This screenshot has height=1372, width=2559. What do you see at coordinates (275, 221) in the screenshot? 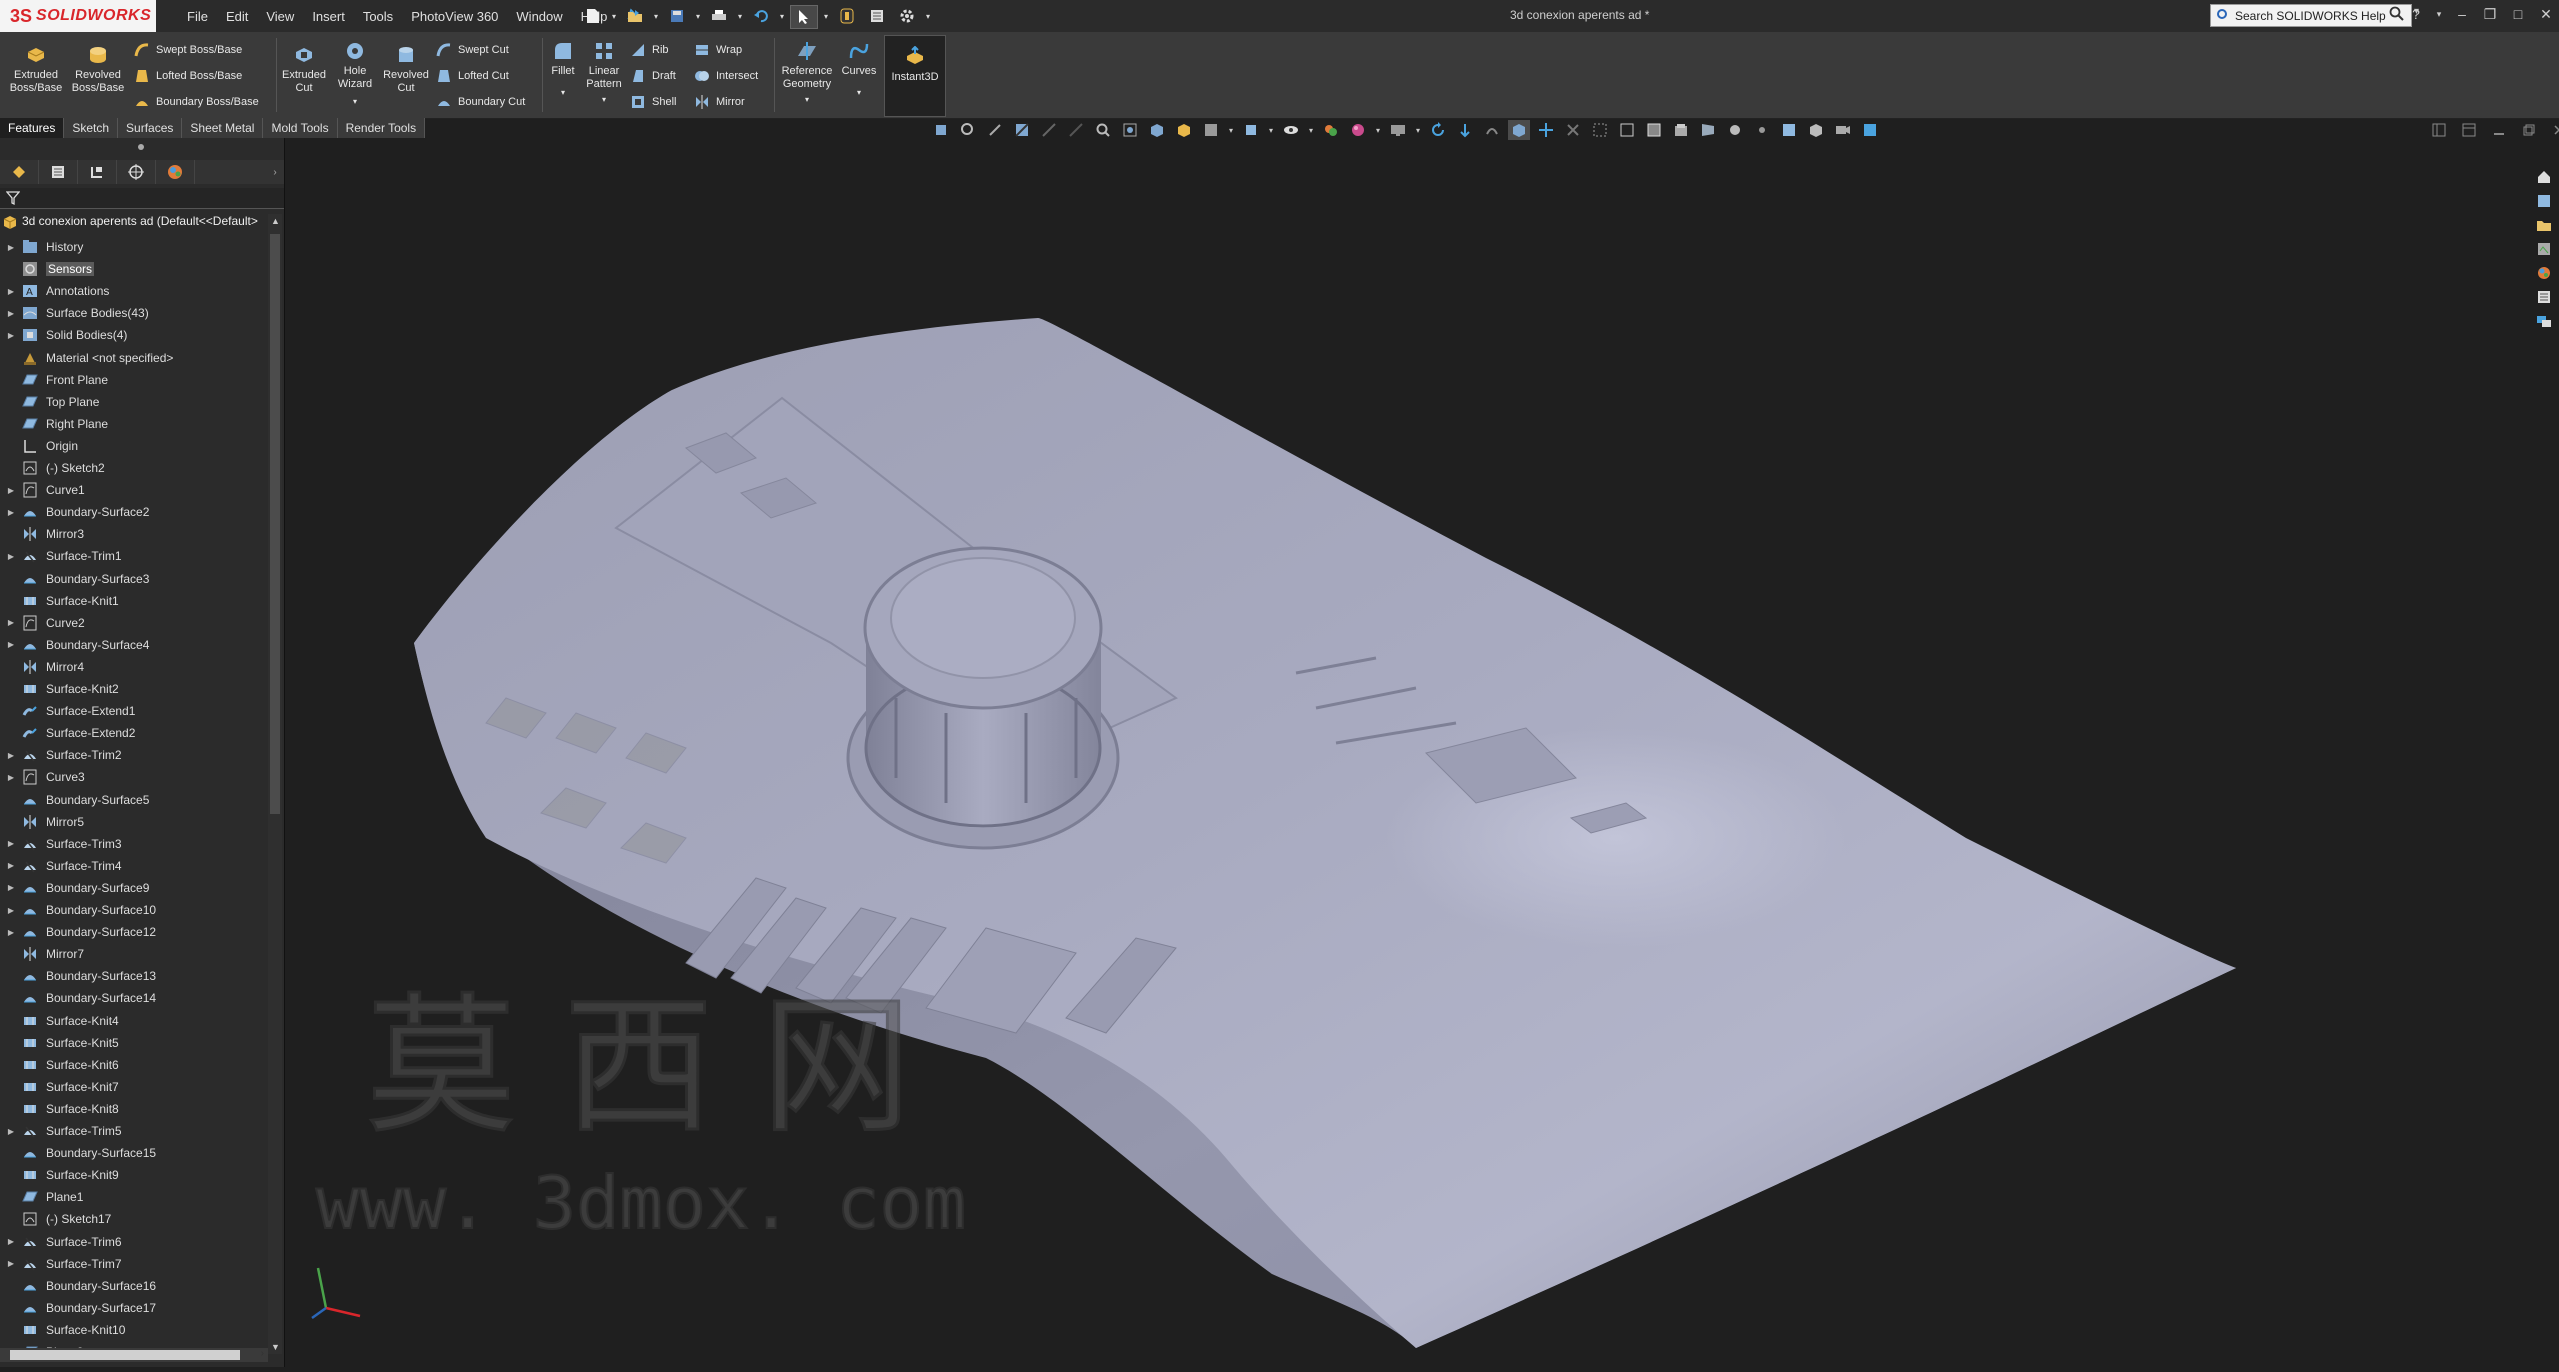
I see `scroll-up-icon: ▲` at bounding box center [275, 221].